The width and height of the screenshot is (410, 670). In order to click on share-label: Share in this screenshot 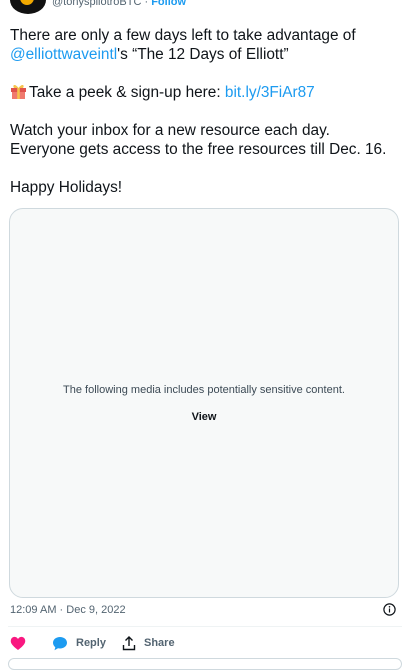, I will do `click(159, 643)`.